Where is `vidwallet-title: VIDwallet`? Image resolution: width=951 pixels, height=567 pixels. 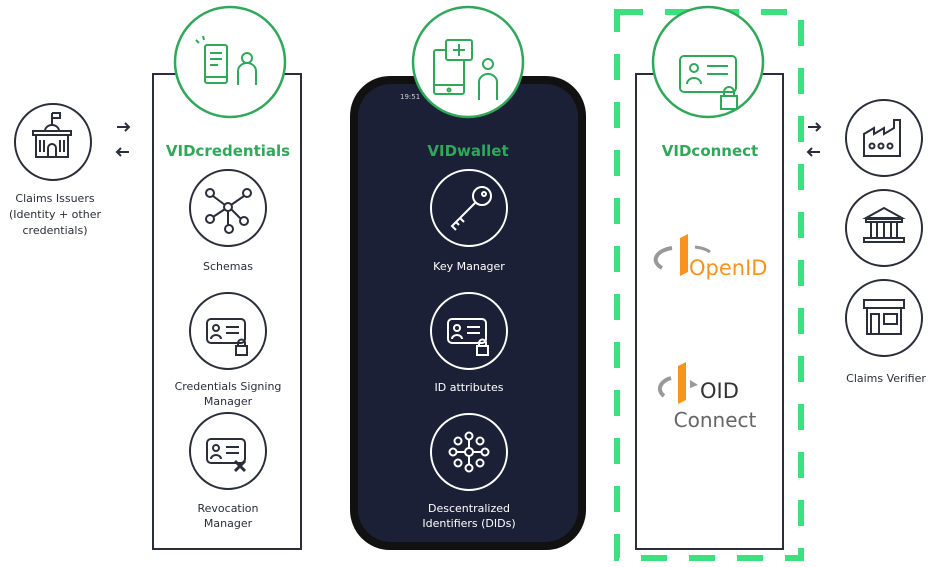
vidwallet-title: VIDwallet is located at coordinates (467, 151).